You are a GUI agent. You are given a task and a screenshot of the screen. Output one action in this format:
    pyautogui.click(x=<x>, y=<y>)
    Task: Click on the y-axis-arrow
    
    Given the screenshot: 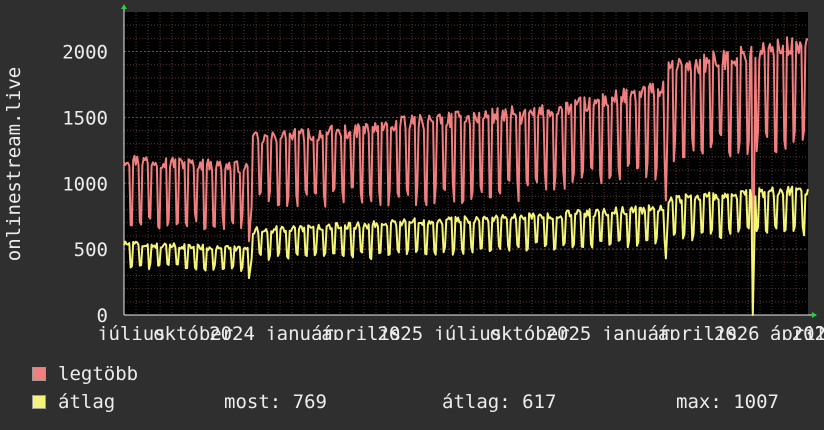 What is the action you would take?
    pyautogui.click(x=124, y=6)
    